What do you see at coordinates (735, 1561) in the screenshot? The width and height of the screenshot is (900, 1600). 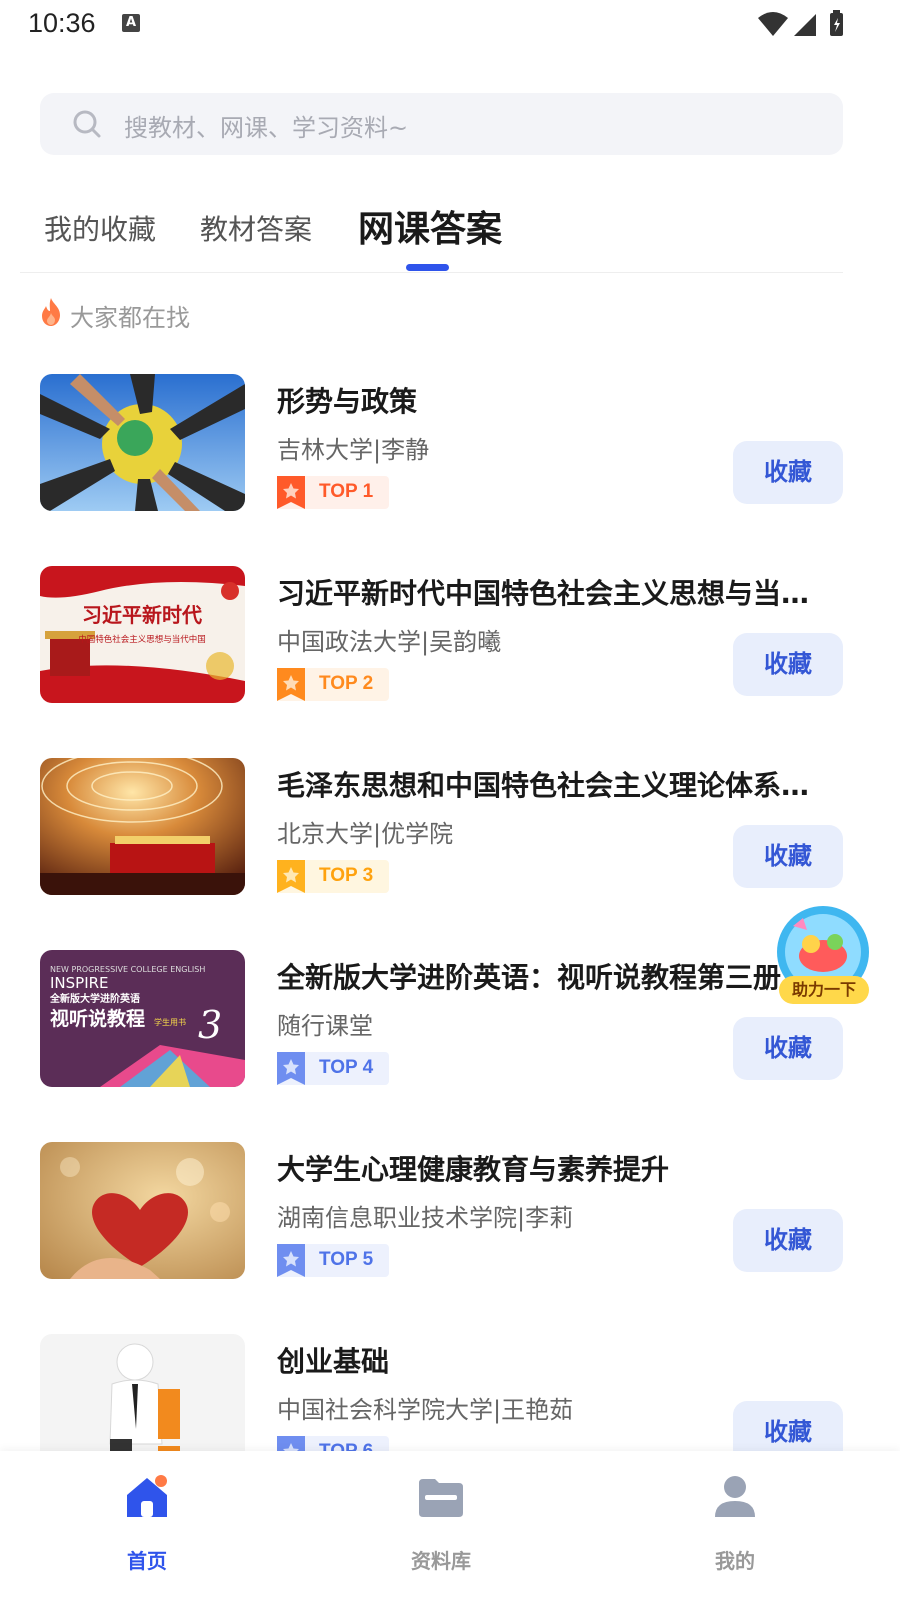 I see `nav-label: 我的` at bounding box center [735, 1561].